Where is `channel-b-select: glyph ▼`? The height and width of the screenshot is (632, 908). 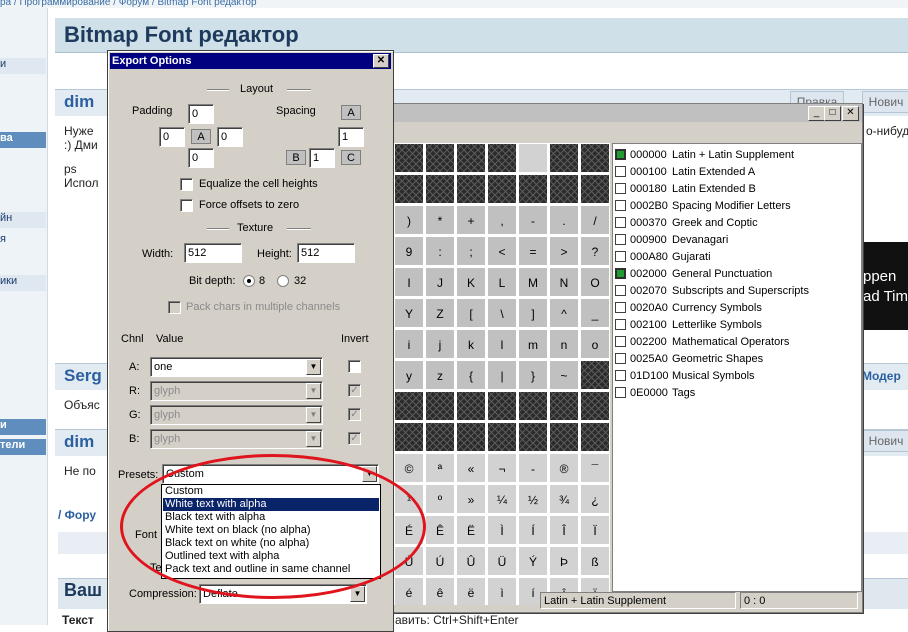 channel-b-select: glyph ▼ is located at coordinates (236, 439).